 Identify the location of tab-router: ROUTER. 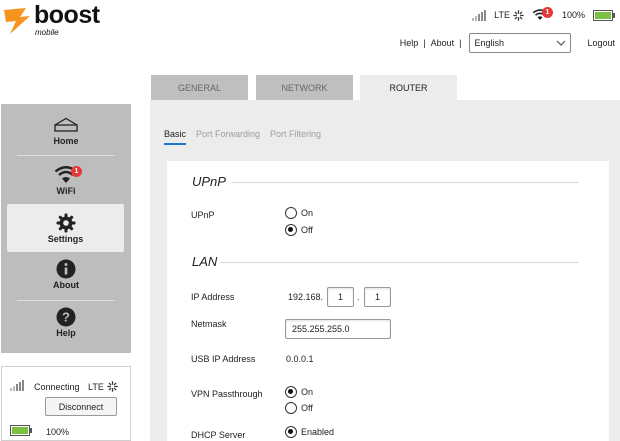
(408, 87).